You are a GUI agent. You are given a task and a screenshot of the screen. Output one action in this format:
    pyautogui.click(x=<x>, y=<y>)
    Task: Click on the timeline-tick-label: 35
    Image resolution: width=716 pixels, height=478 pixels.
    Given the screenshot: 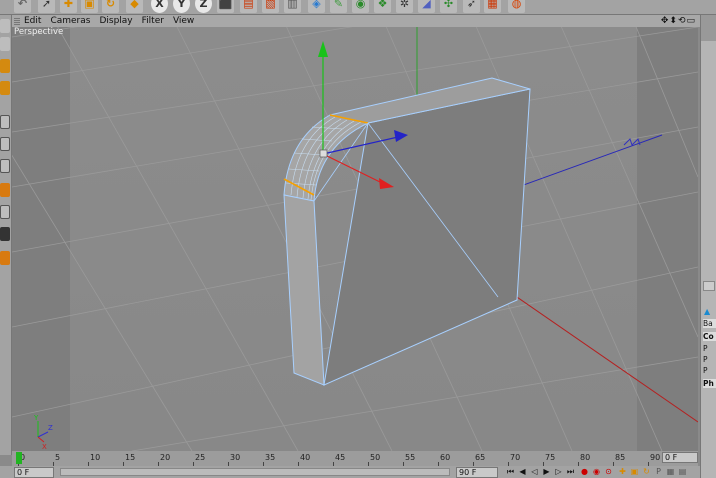 What is the action you would take?
    pyautogui.click(x=270, y=457)
    